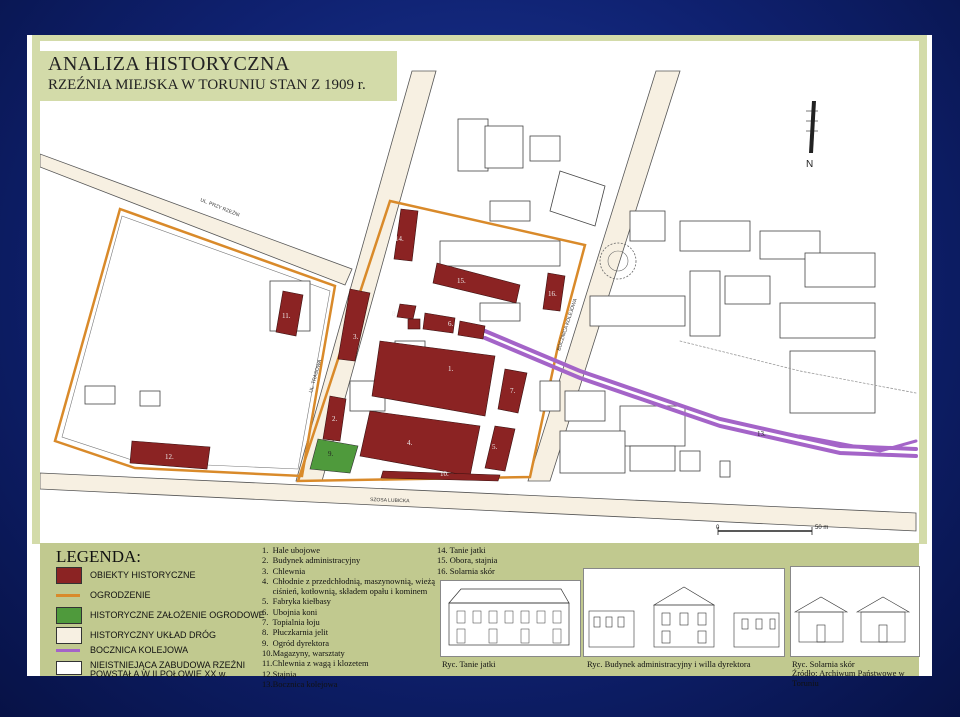 The height and width of the screenshot is (717, 960). Describe the element at coordinates (821, 528) in the screenshot. I see `scale-end-label: 50 m` at that location.